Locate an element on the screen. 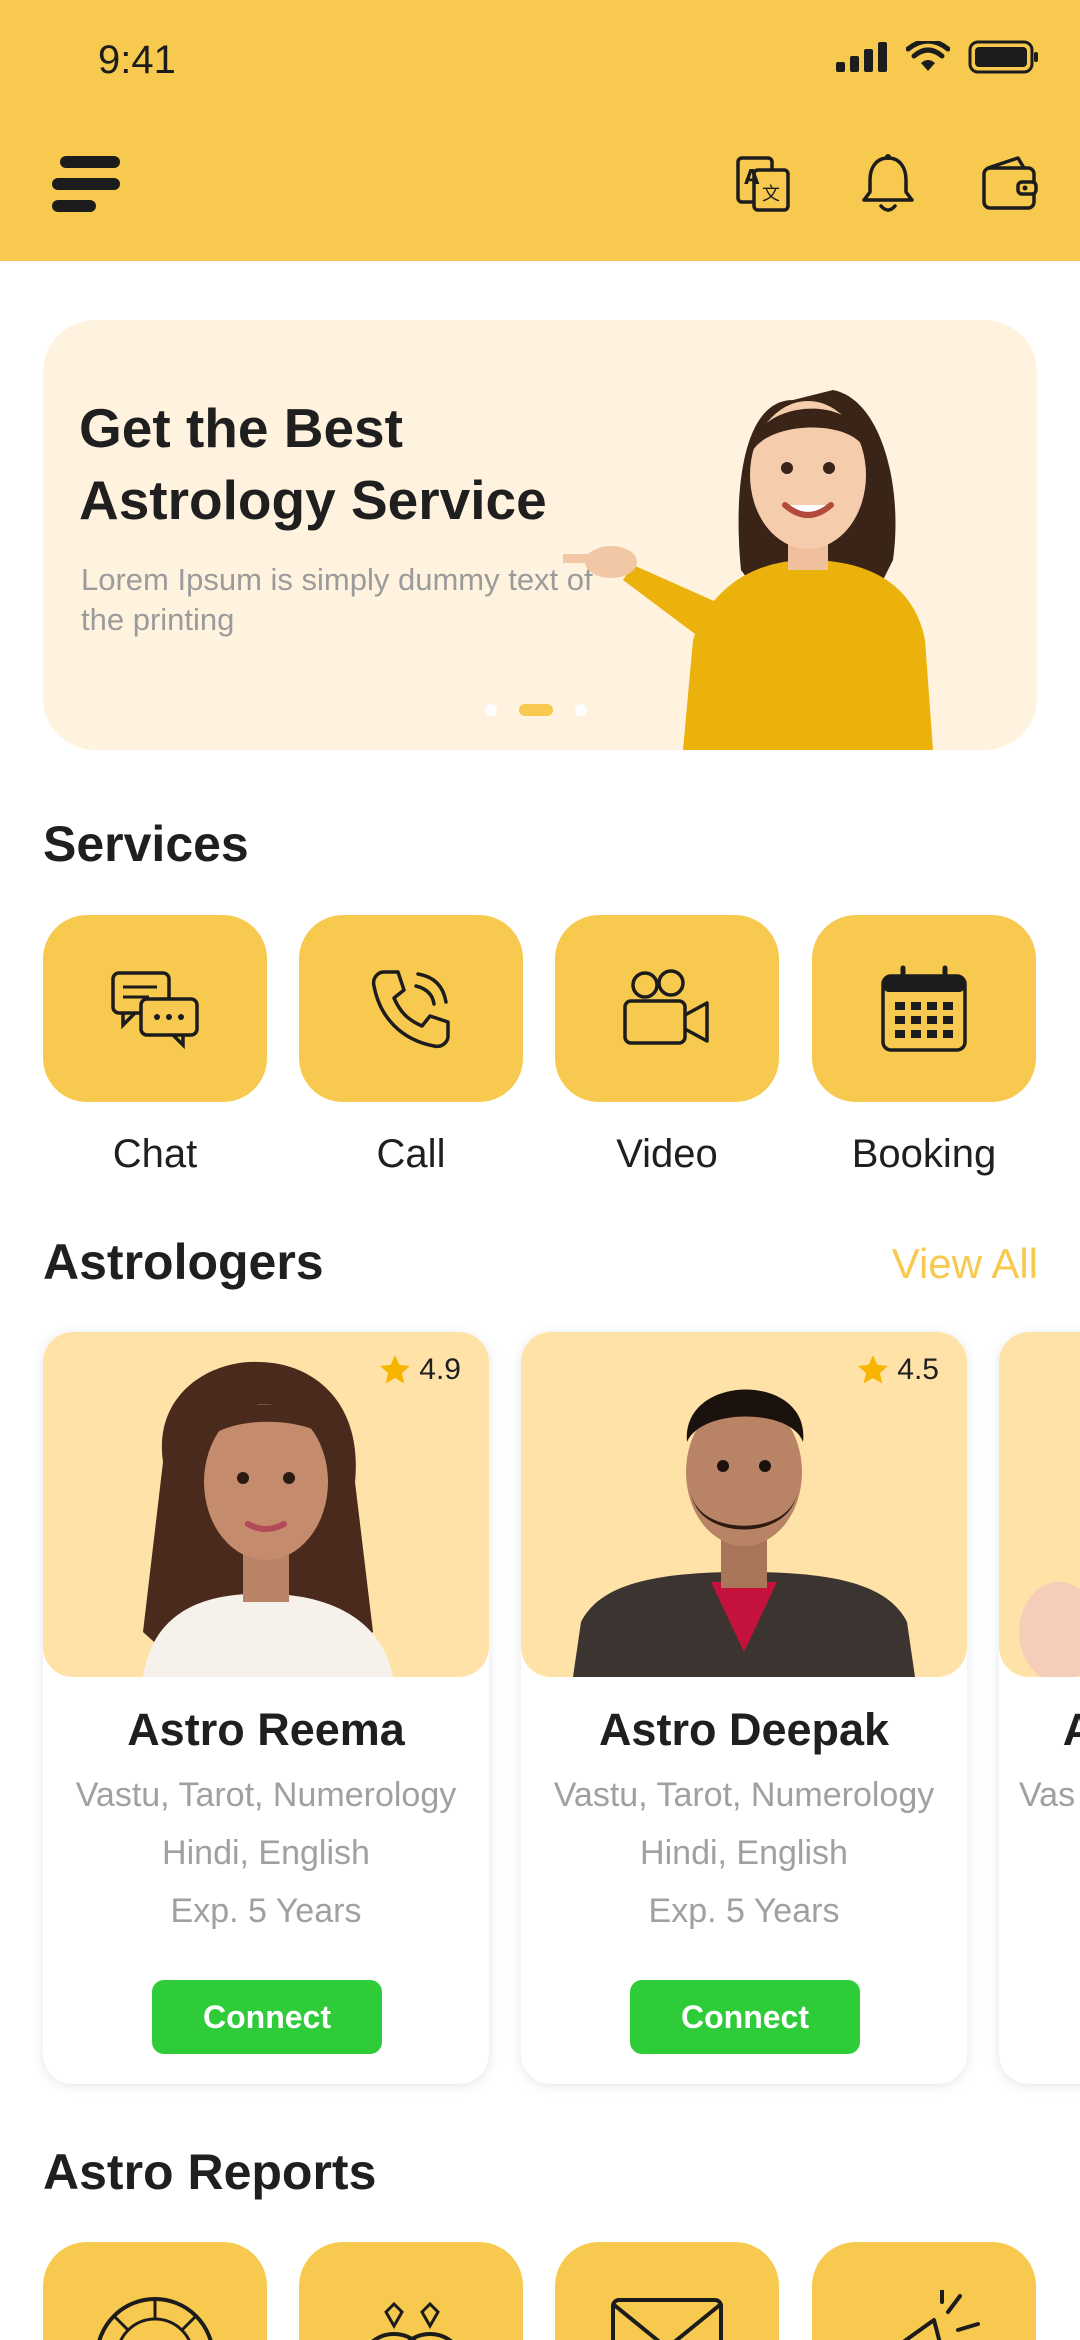 The width and height of the screenshot is (1080, 2340). astrologer-portrait-partial is located at coordinates (1049, 1629).